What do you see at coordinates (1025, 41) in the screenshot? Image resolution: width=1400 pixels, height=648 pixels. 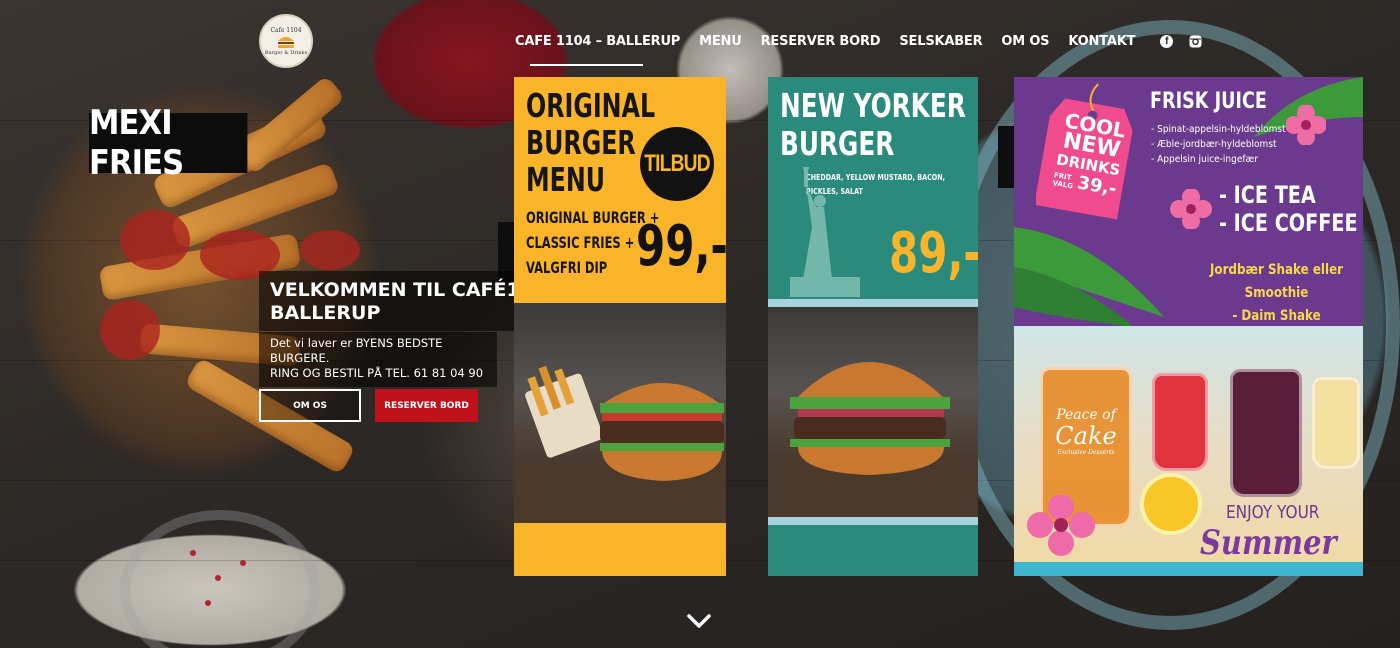 I see `nav-about: OM OS` at bounding box center [1025, 41].